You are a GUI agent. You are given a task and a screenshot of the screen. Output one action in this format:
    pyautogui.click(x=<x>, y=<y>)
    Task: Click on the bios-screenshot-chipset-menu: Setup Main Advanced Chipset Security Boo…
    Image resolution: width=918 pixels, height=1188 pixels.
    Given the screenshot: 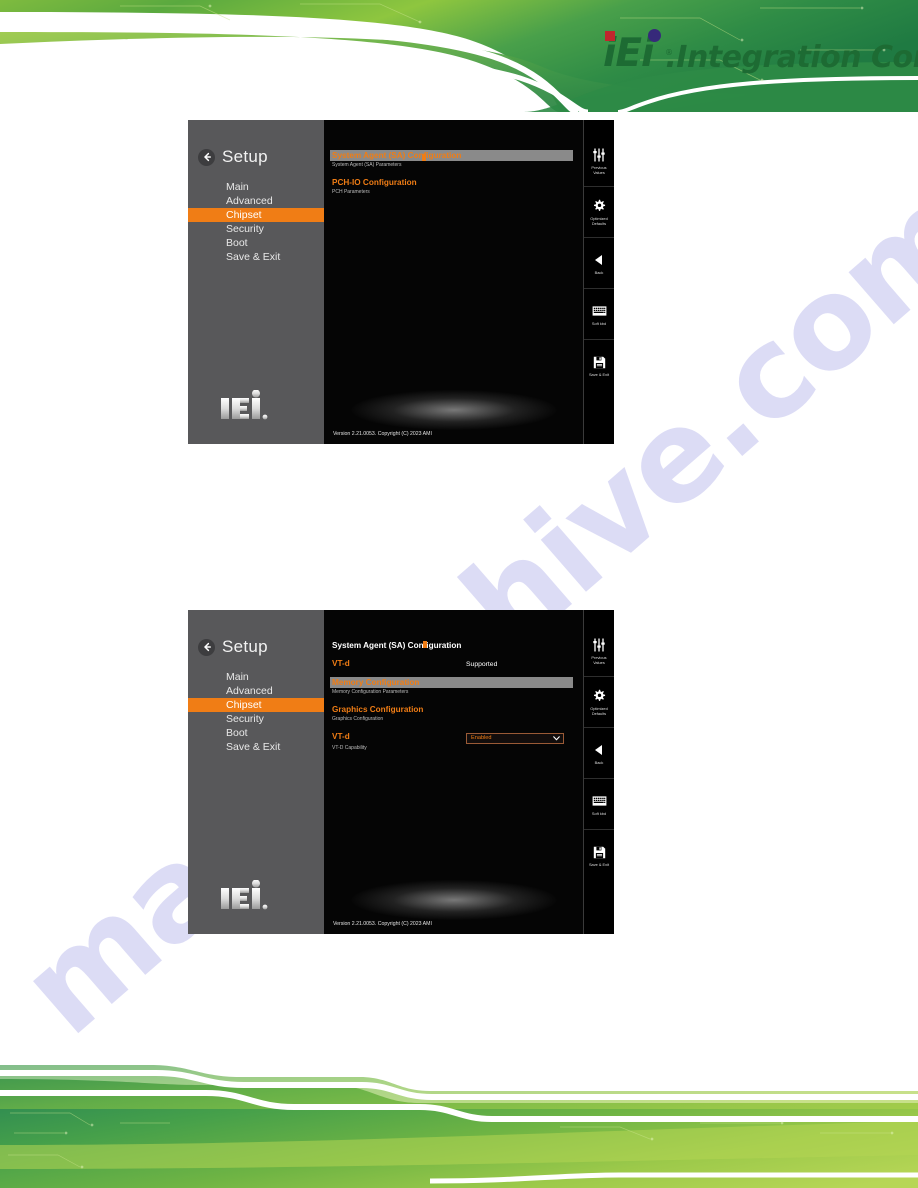 What is the action you would take?
    pyautogui.click(x=401, y=282)
    